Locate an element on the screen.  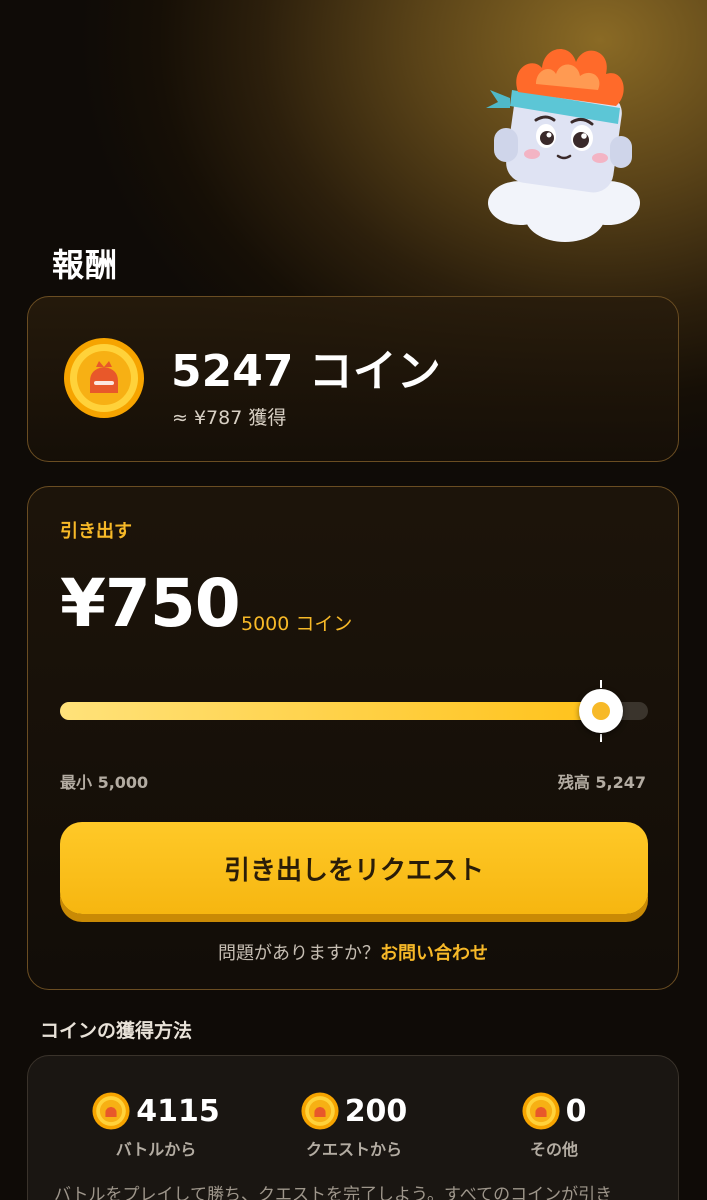
earn-value: 200 is located at coordinates (376, 1111).